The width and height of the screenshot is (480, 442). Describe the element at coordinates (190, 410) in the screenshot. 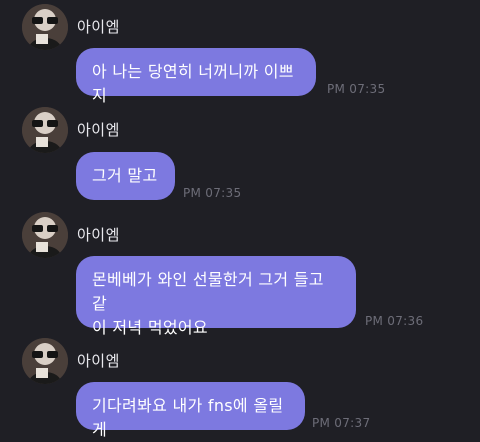

I see `message-bubble: 기다려봐요 내가 fns에 올릴게` at that location.